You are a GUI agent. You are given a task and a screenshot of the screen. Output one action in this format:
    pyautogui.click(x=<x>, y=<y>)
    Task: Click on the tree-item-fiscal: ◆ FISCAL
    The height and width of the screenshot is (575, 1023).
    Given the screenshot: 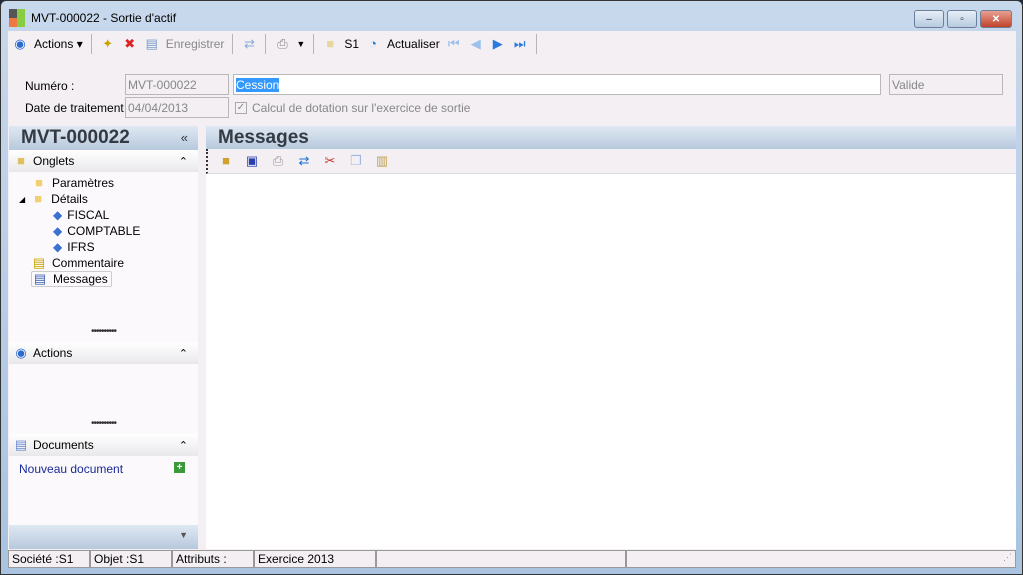 What is the action you would take?
    pyautogui.click(x=81, y=215)
    